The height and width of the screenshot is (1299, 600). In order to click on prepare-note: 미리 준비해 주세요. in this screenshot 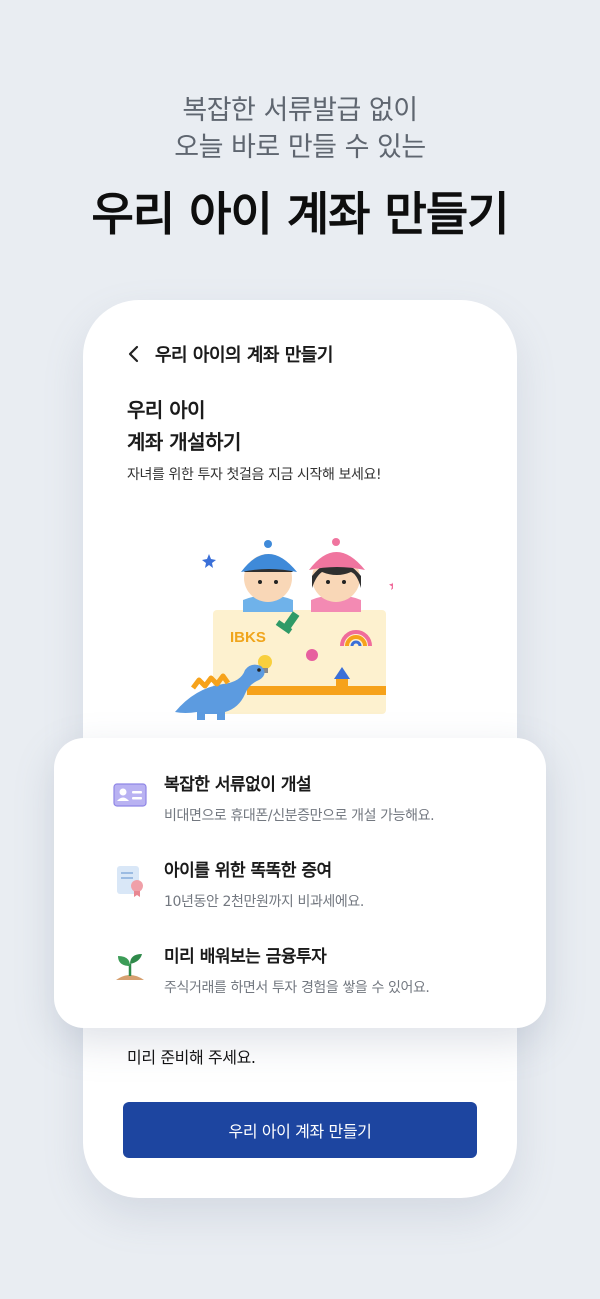, I will do `click(191, 1057)`.